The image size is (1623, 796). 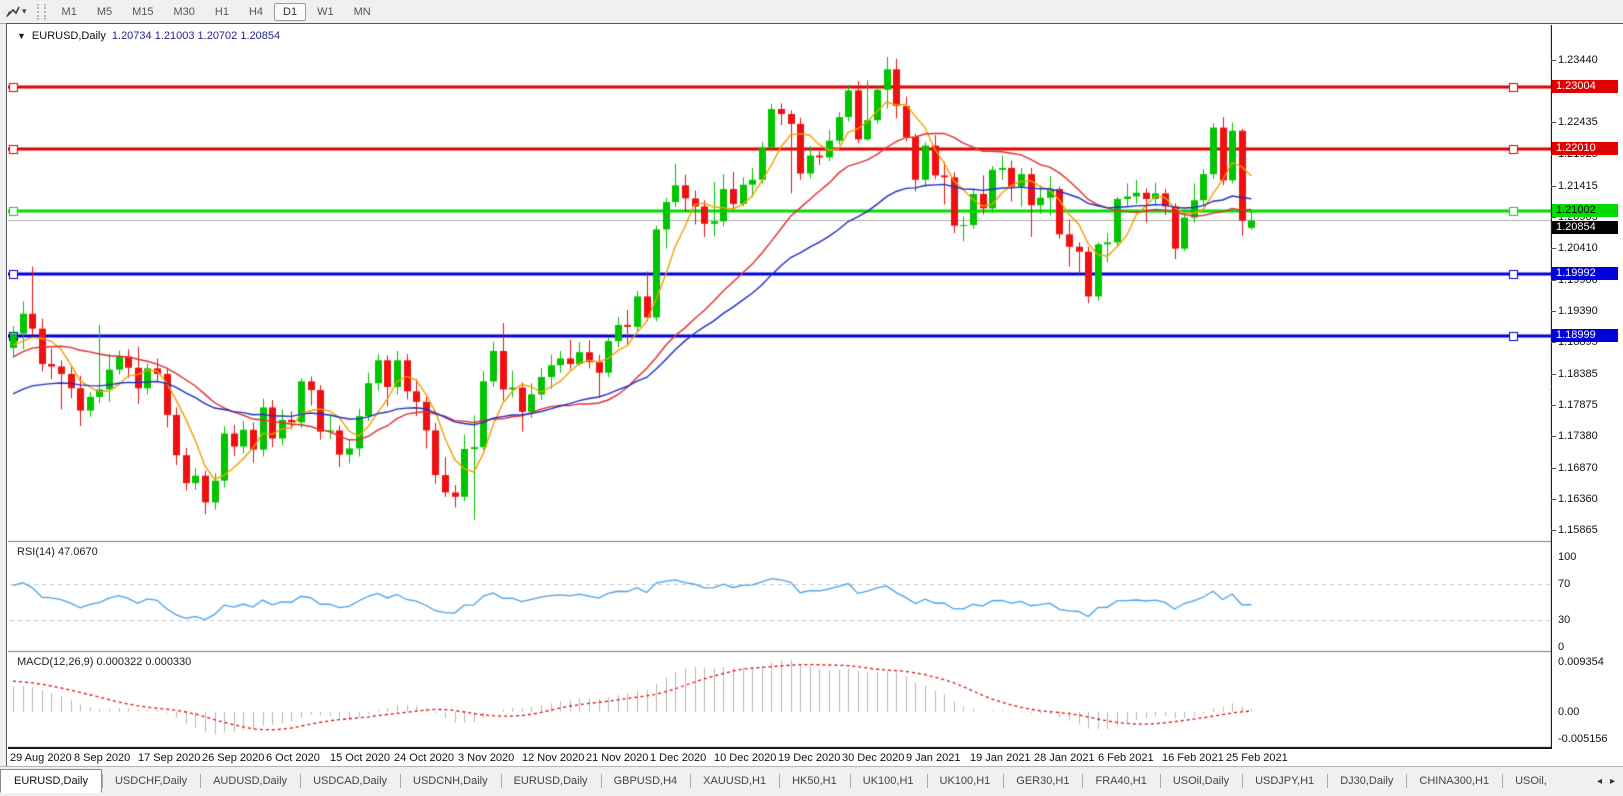 What do you see at coordinates (1583, 739) in the screenshot?
I see `indicator-scale-label: -0.005156` at bounding box center [1583, 739].